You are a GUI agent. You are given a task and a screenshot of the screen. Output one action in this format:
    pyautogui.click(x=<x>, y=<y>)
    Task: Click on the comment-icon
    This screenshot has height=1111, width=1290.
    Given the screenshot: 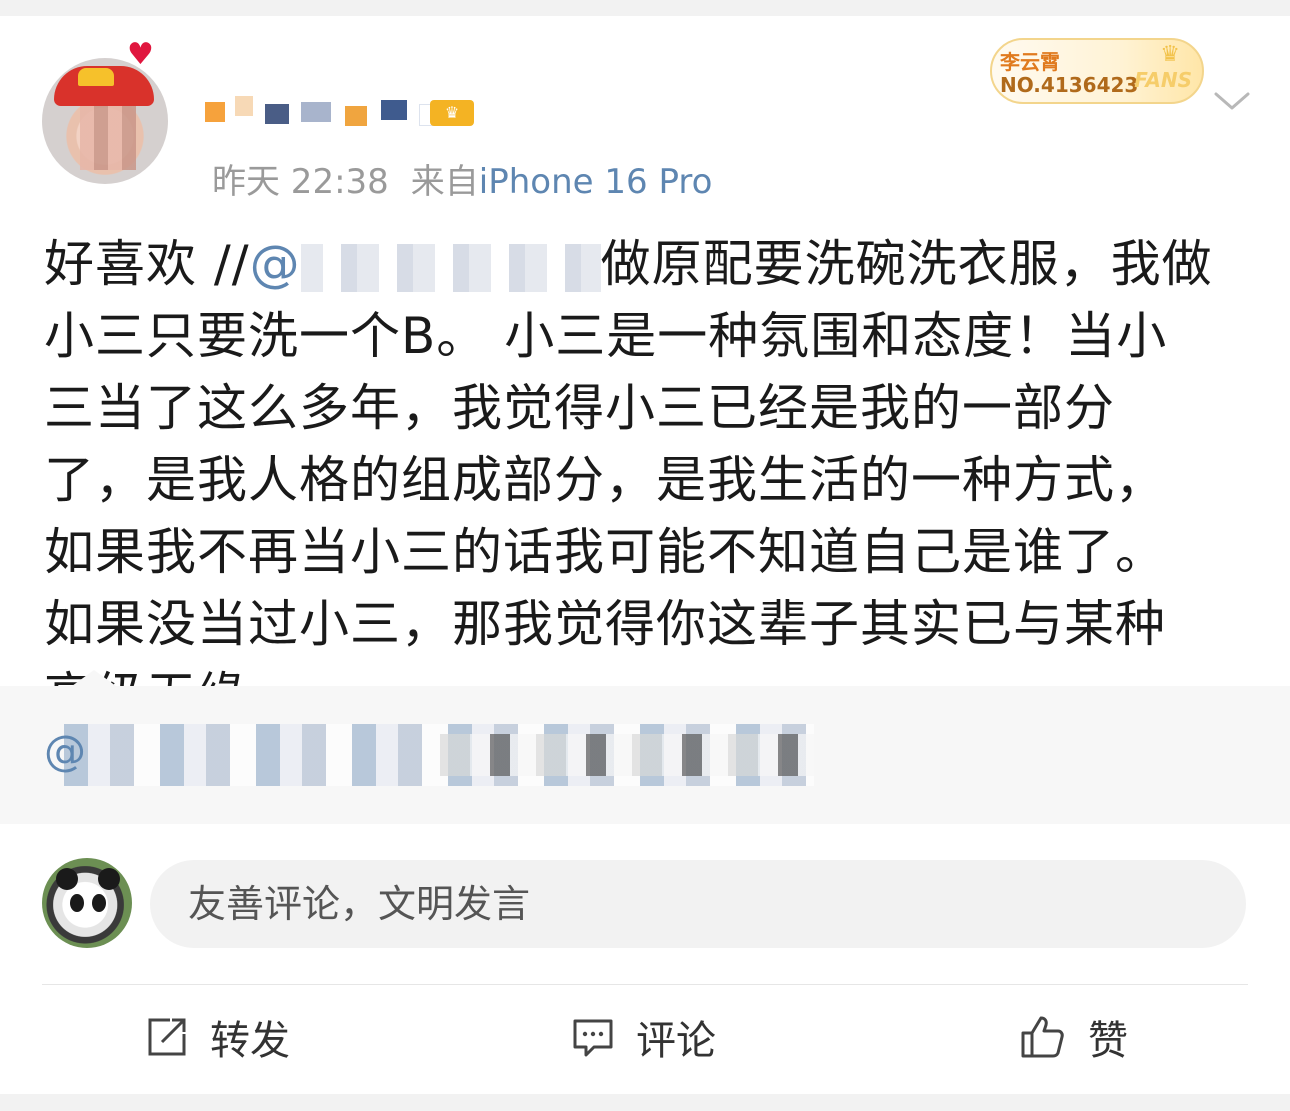 What is the action you would take?
    pyautogui.click(x=593, y=1038)
    